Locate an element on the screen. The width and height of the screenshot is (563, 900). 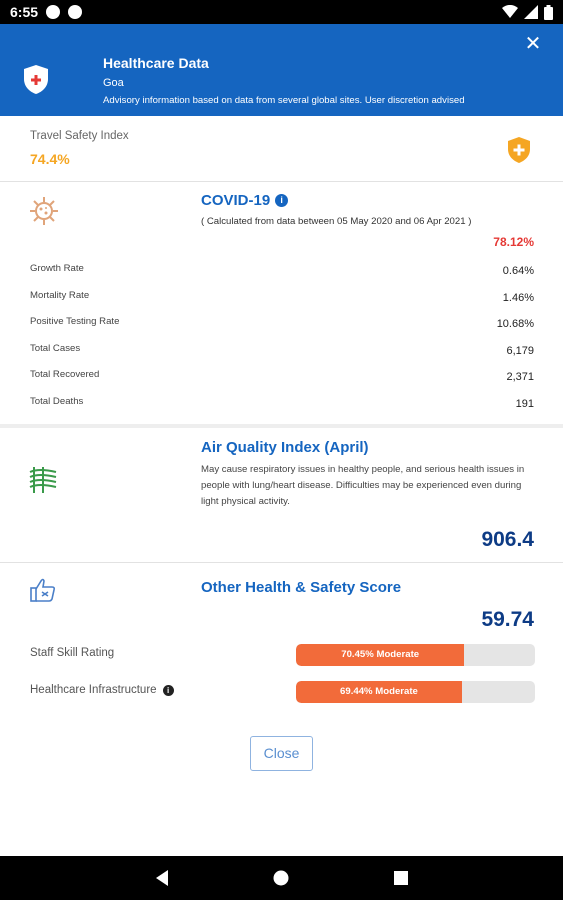
travel-safety-label: Travel Safety Index is located at coordinates (79, 136).